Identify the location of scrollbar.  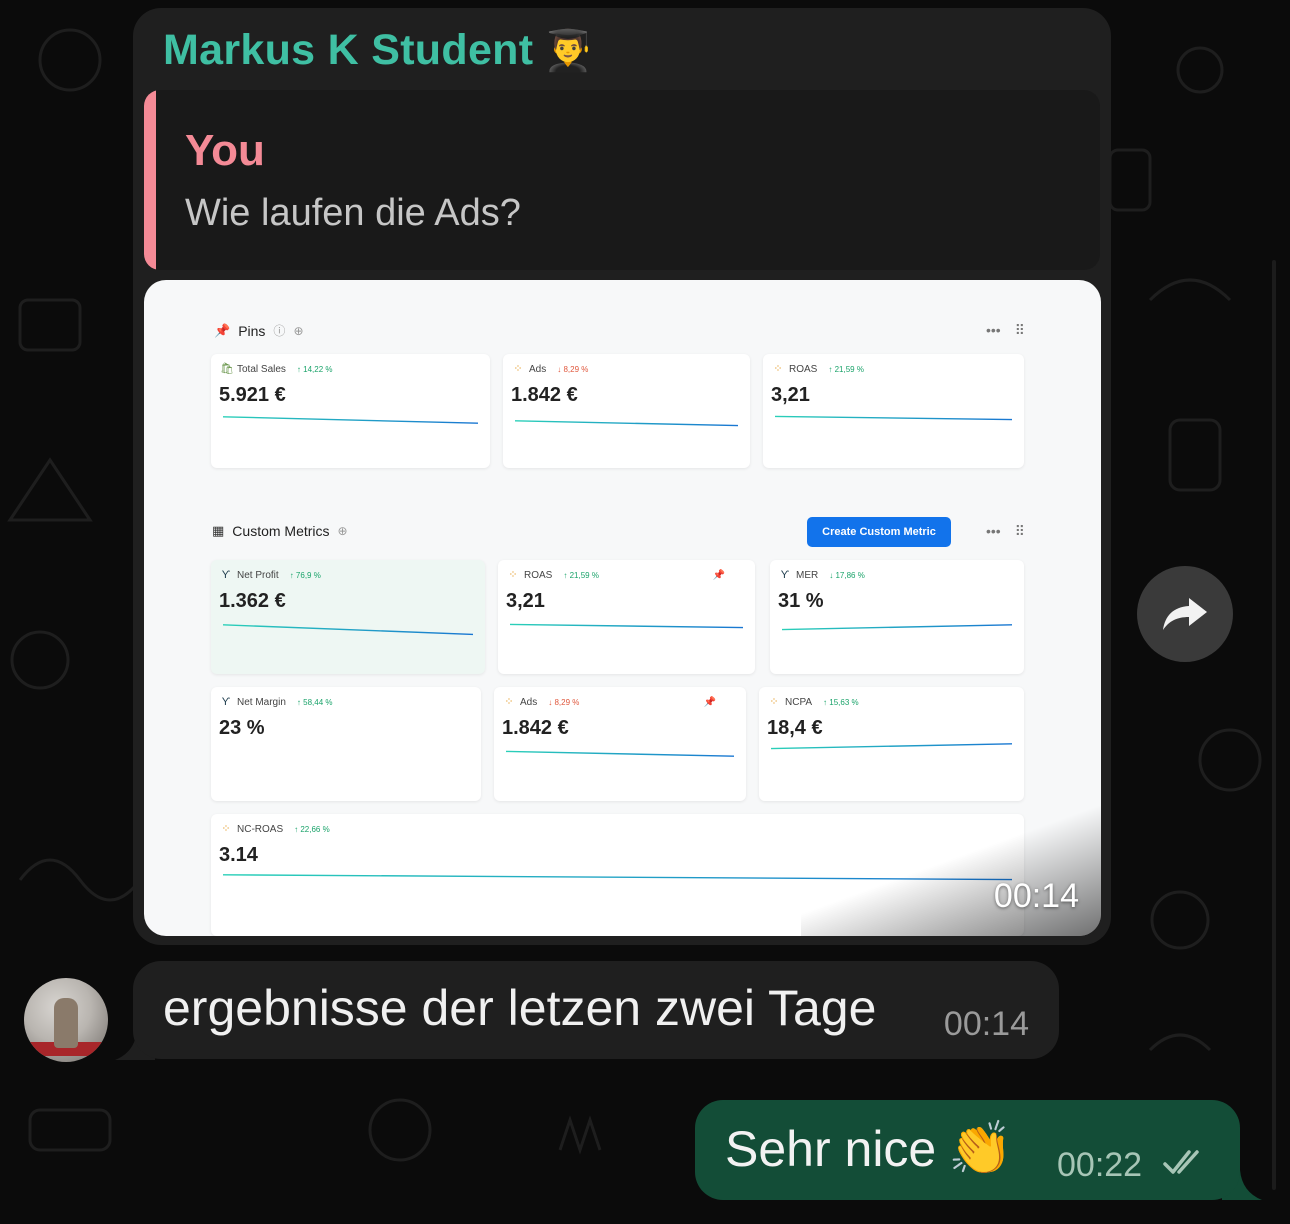
(1274, 725).